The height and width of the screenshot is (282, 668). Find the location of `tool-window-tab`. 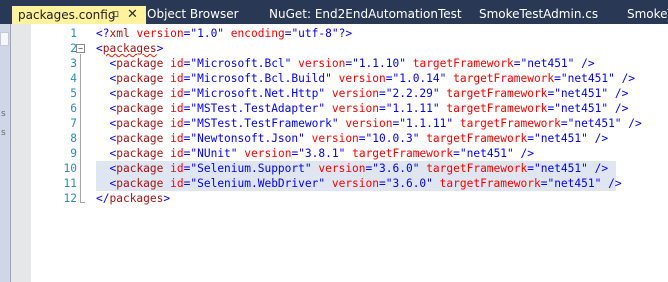

tool-window-tab is located at coordinates (4, 39).